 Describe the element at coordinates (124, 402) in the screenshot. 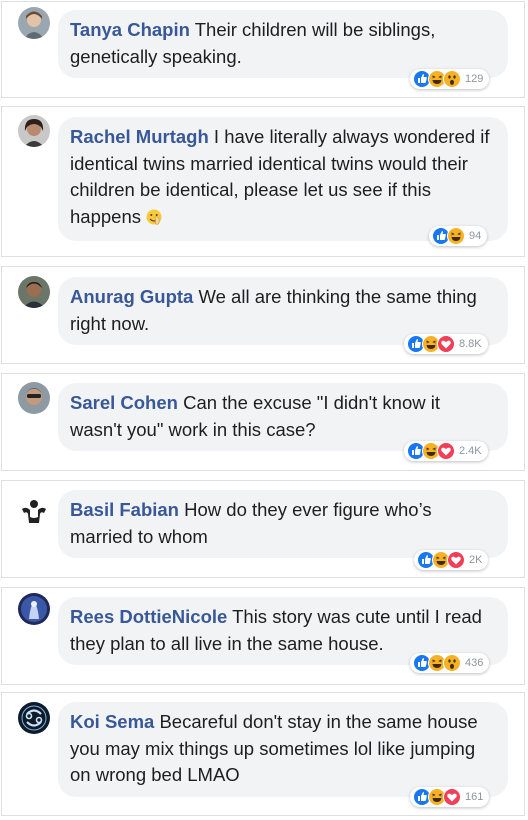

I see `author-name: Sarel Cohen` at that location.